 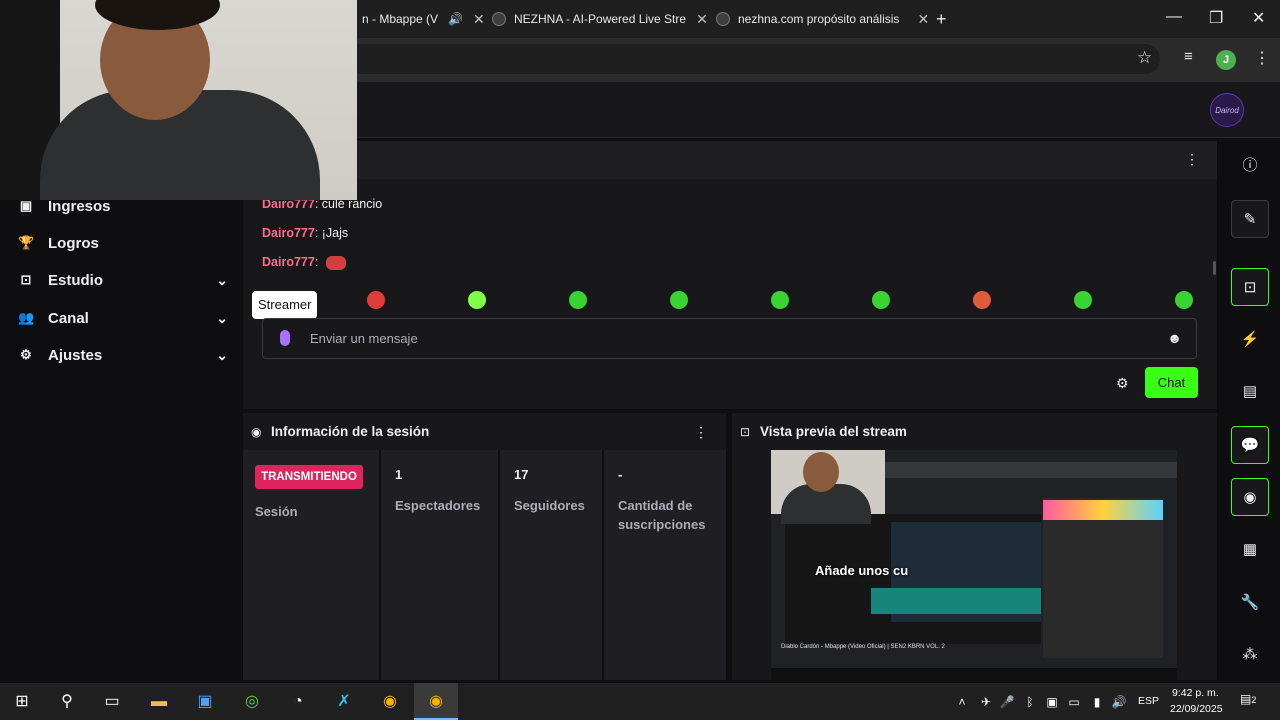 I want to click on bluetooth-icon: ᛒ, so click(x=1030, y=702).